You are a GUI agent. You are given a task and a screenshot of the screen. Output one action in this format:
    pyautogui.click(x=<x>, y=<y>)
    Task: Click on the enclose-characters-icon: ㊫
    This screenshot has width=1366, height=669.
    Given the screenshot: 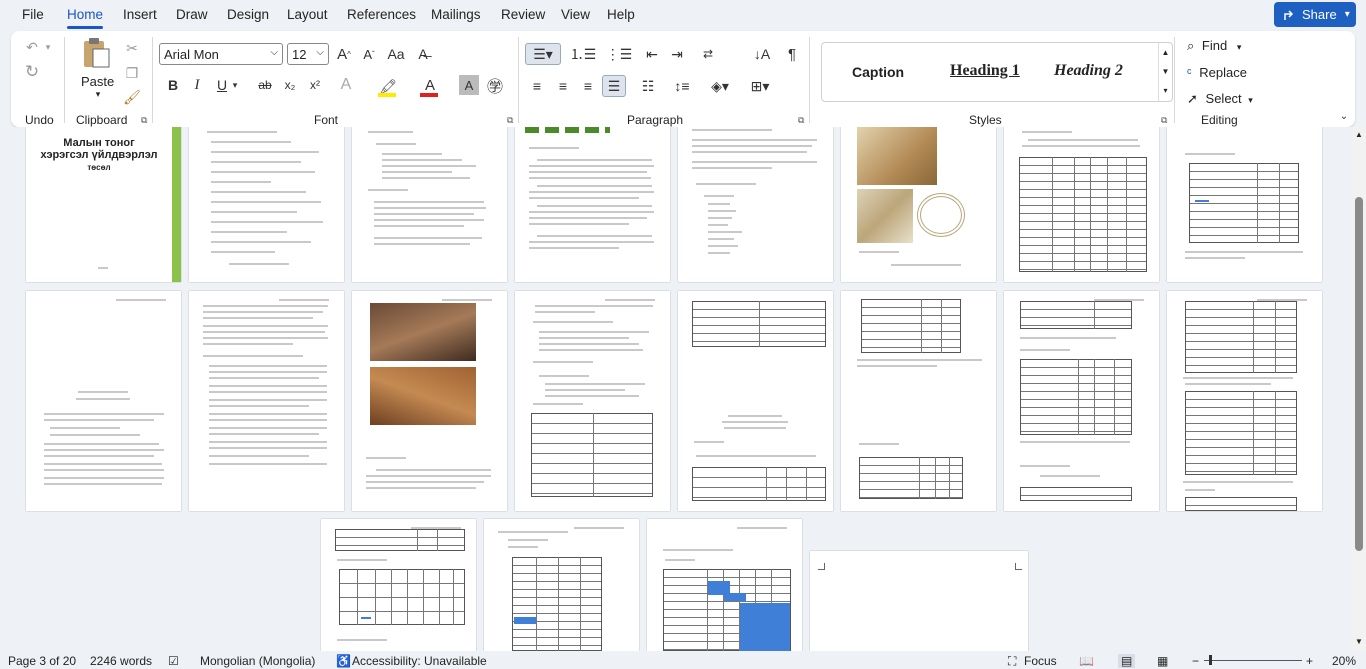 What is the action you would take?
    pyautogui.click(x=495, y=85)
    